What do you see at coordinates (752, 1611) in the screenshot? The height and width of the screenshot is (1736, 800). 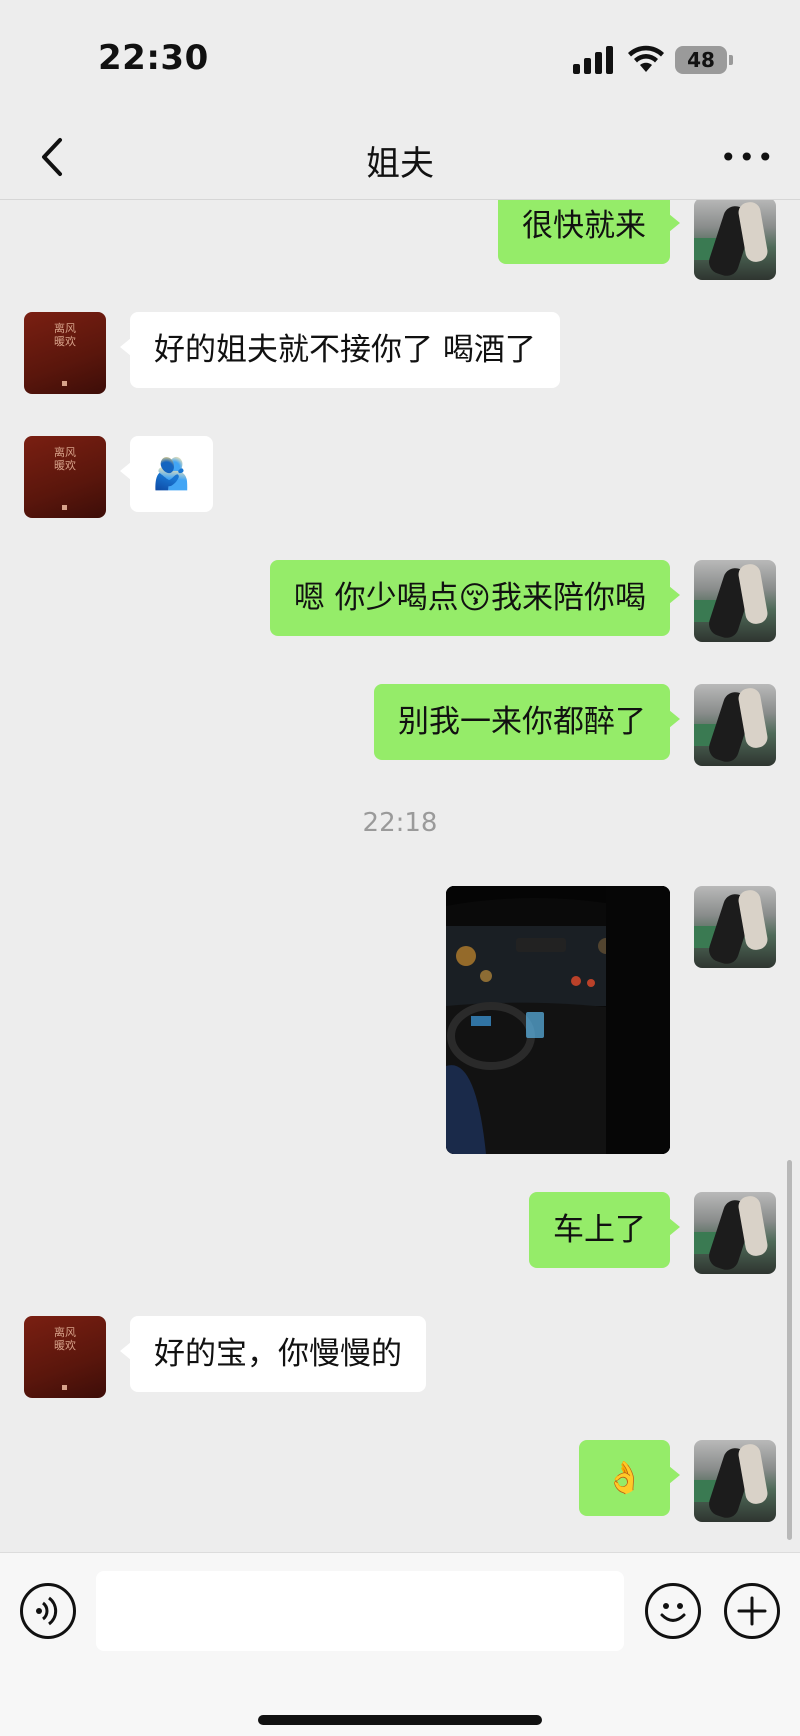 I see `plus-icon` at bounding box center [752, 1611].